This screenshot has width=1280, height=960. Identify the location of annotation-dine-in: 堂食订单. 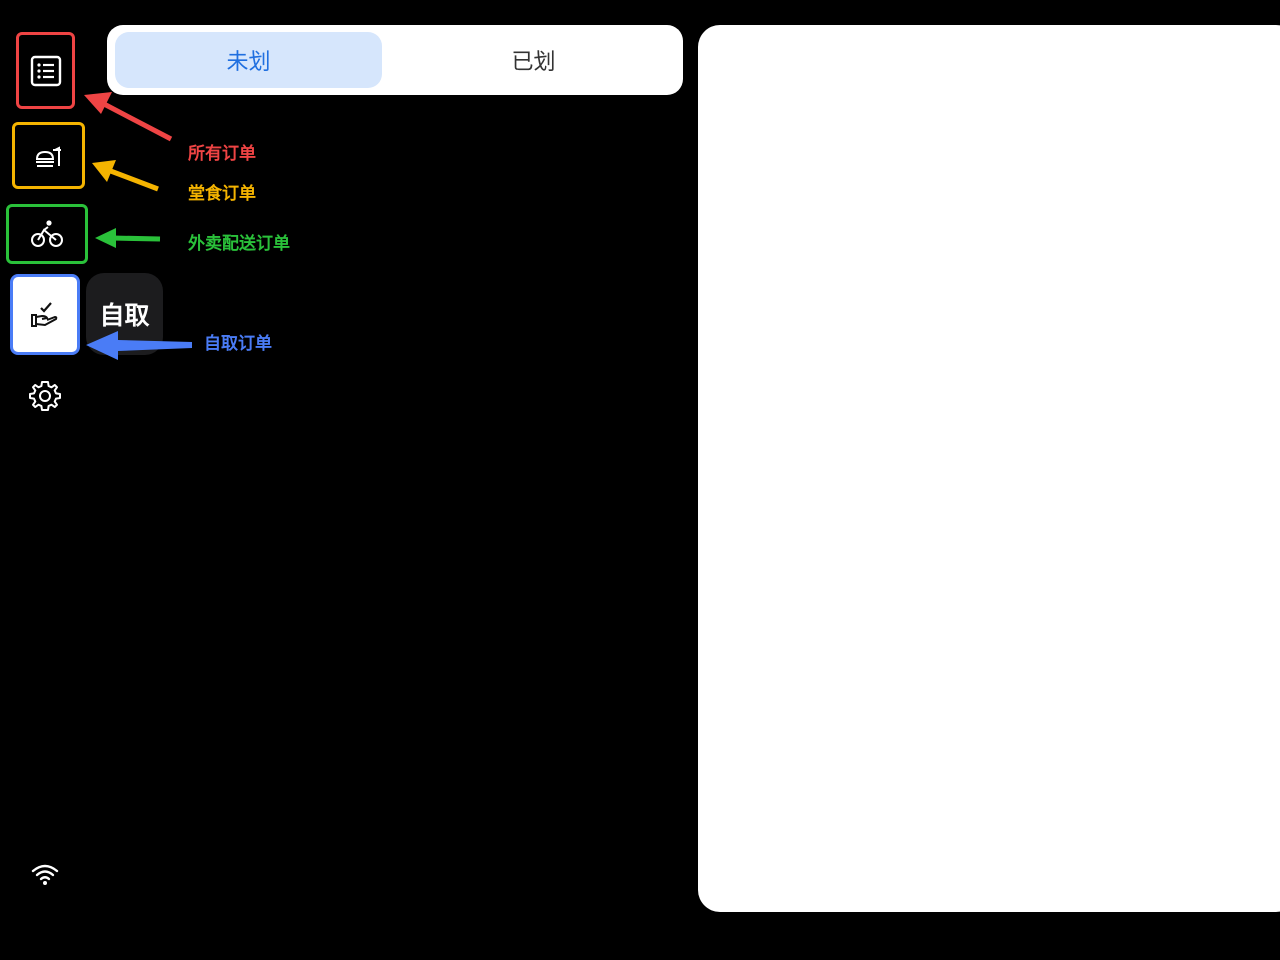
(222, 194).